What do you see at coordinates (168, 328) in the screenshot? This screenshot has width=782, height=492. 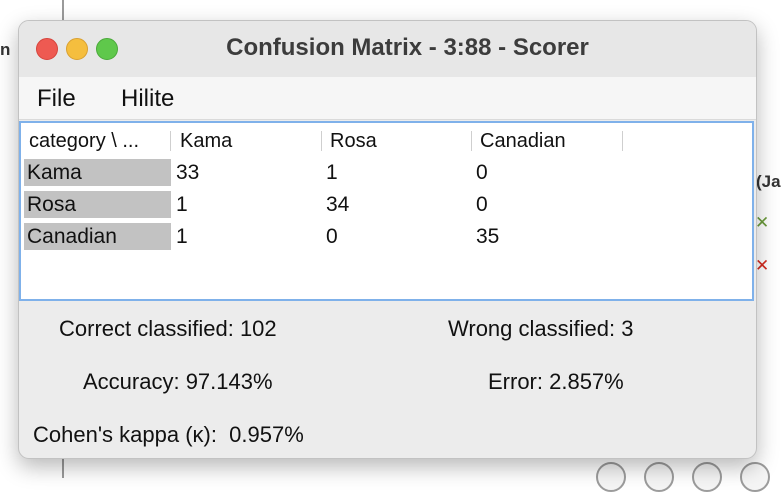 I see `correct-classified-label: Correct classified: 102` at bounding box center [168, 328].